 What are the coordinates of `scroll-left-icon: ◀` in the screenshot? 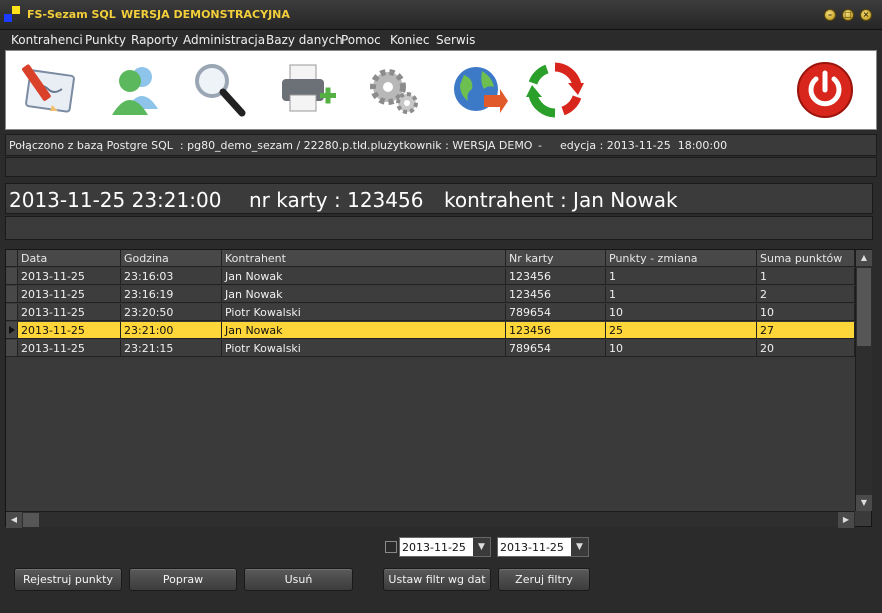 It's located at (14, 520).